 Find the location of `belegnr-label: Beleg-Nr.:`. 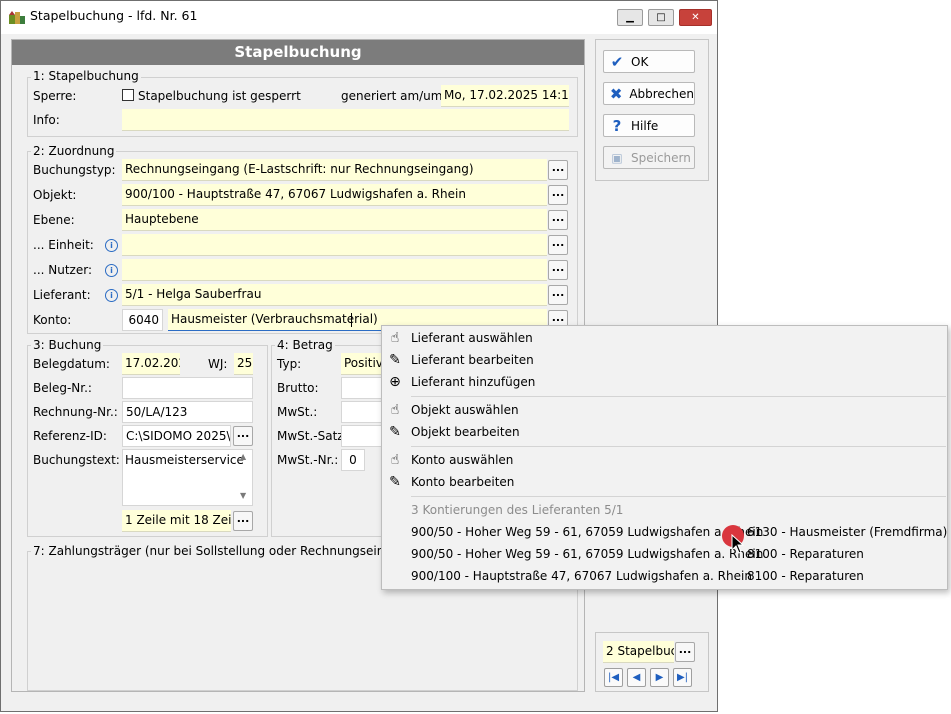

belegnr-label: Beleg-Nr.: is located at coordinates (62, 388).